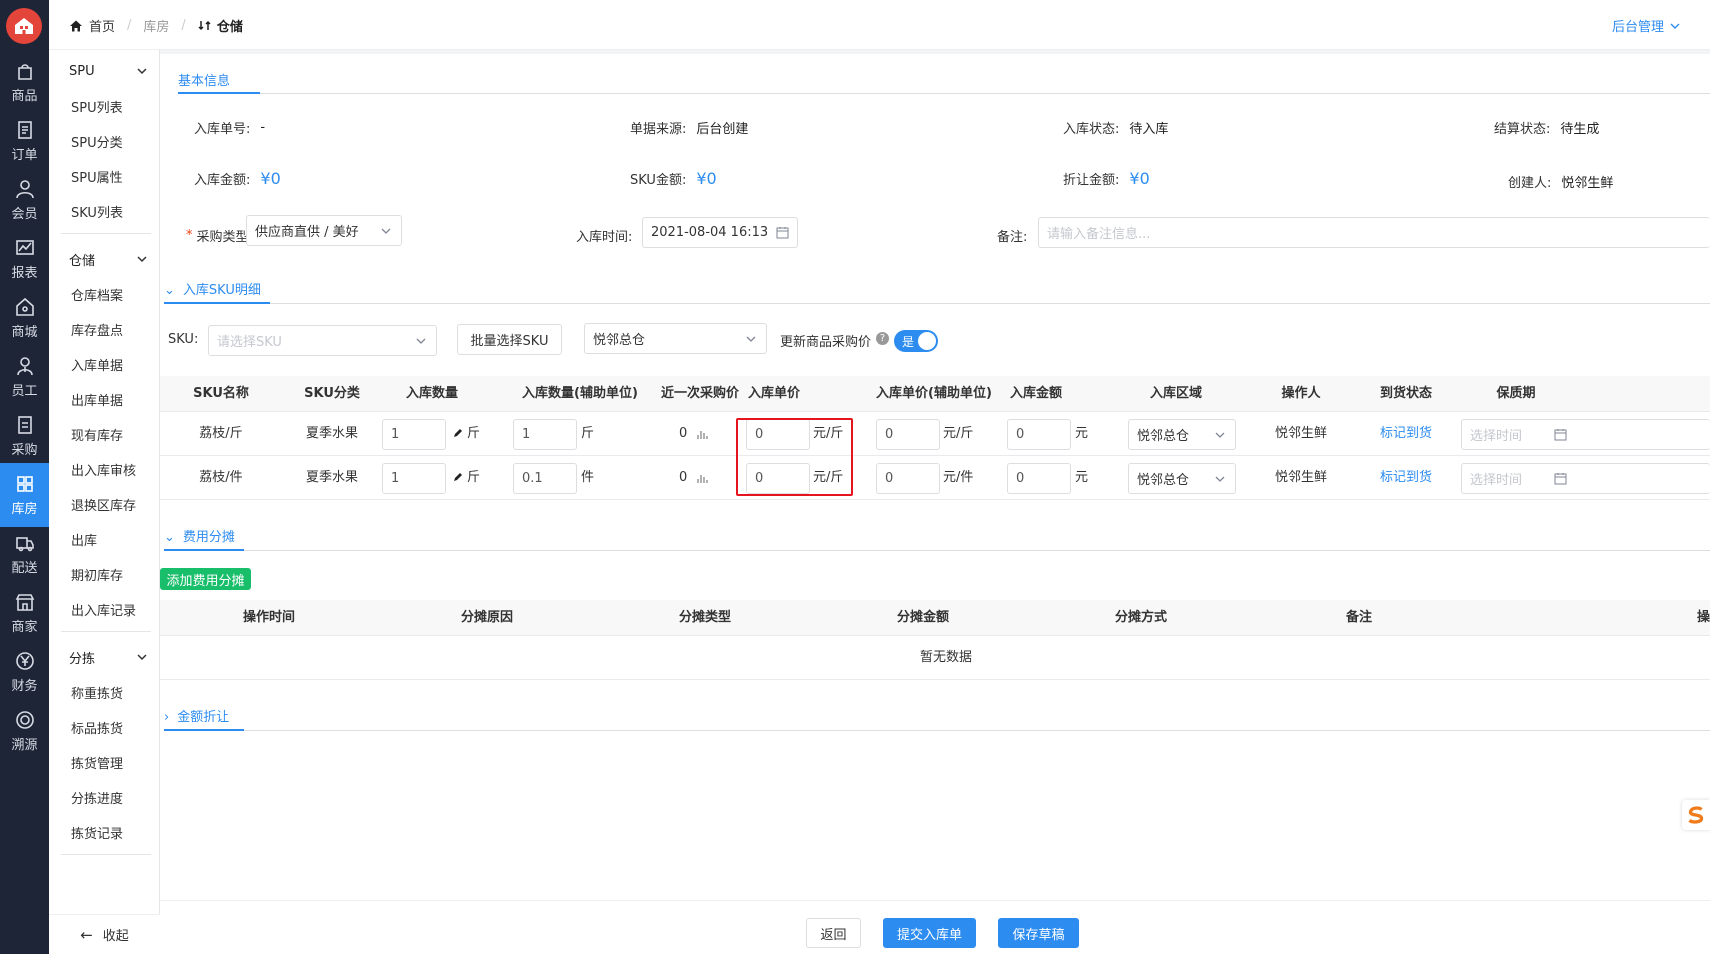 The height and width of the screenshot is (954, 1710). Describe the element at coordinates (104, 934) in the screenshot. I see `collapse-button: ← 收起` at that location.